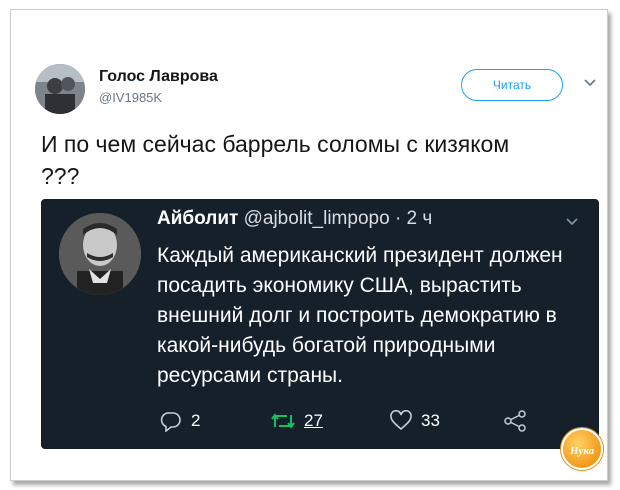  I want to click on display-name: Голос Лаврова, so click(158, 77).